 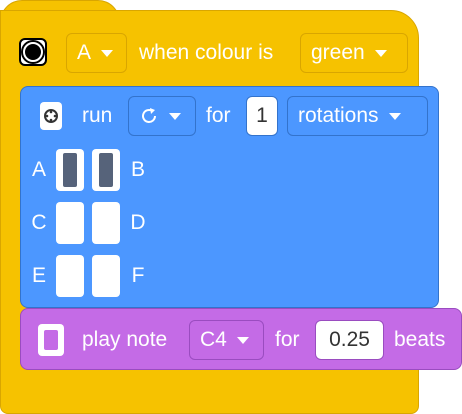 I want to click on play-note-label: play note, so click(x=125, y=339).